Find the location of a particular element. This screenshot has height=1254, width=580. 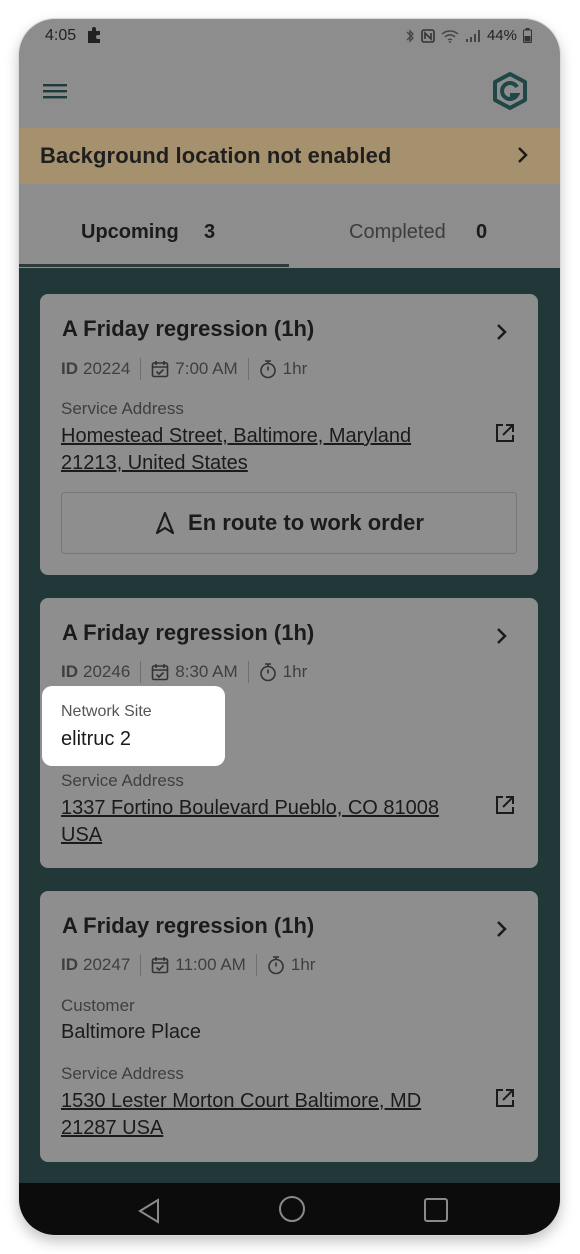

card-meta: ID 20247 11:00 AM 1hr is located at coordinates (188, 965).